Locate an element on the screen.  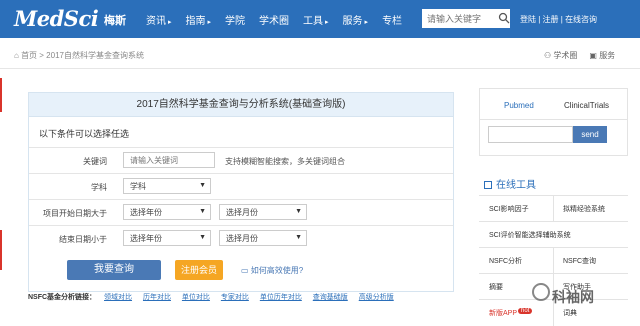
tool-link: SCI影响因子 is located at coordinates (509, 209).